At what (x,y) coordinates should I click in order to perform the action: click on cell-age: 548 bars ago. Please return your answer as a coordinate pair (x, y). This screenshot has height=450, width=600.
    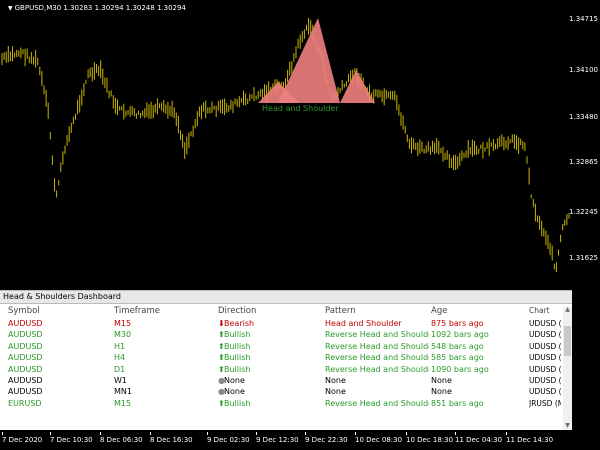
    Looking at the image, I should click on (457, 346).